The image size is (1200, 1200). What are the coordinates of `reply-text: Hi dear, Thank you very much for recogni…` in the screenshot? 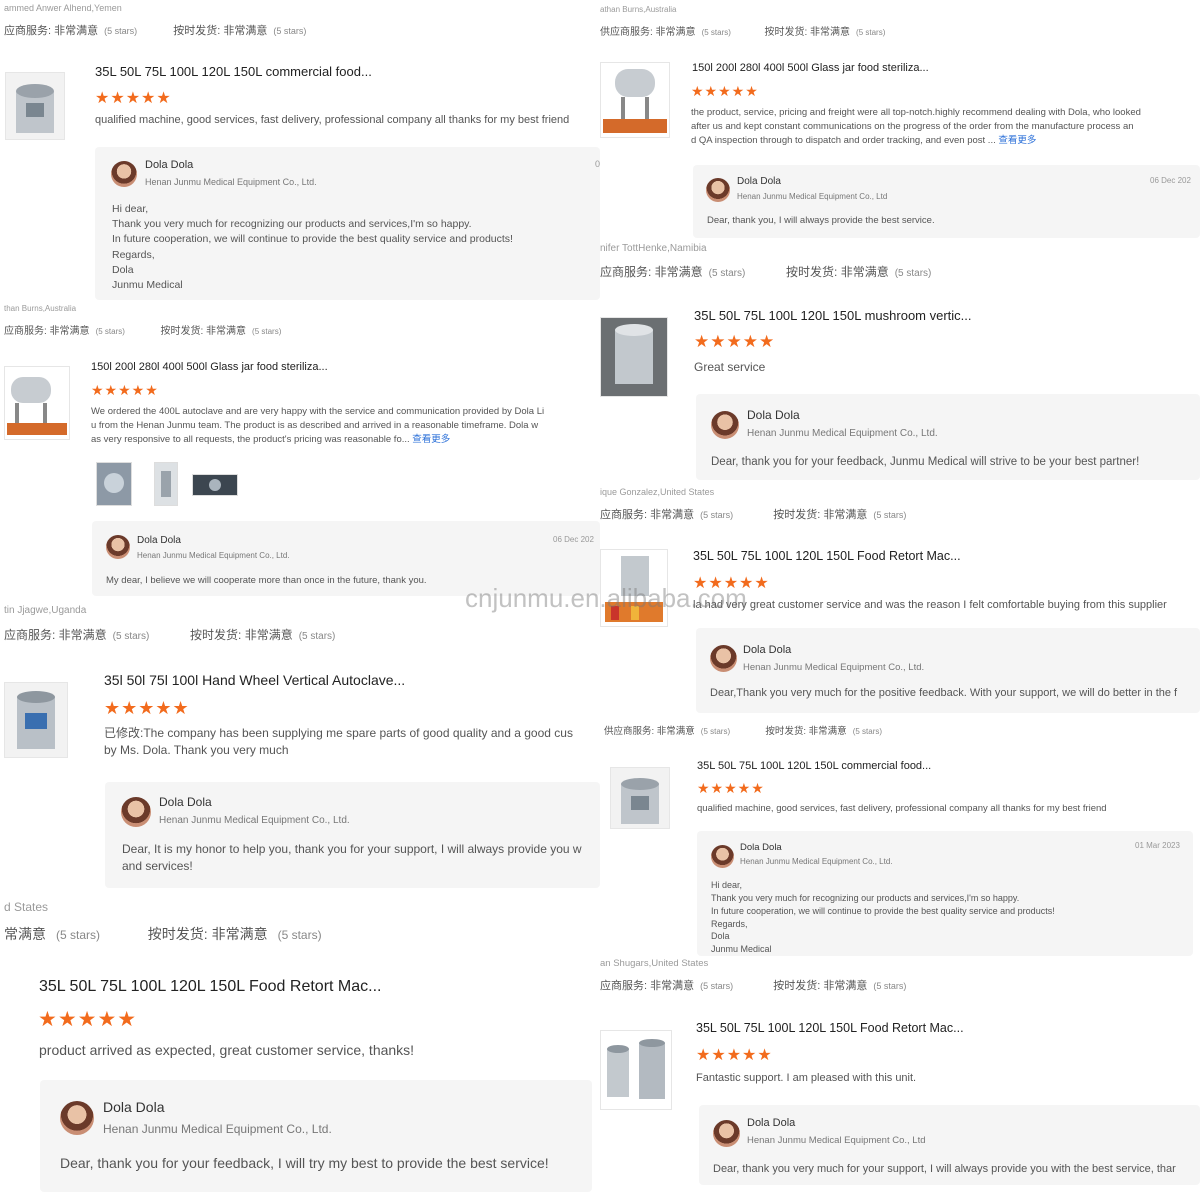 It's located at (883, 917).